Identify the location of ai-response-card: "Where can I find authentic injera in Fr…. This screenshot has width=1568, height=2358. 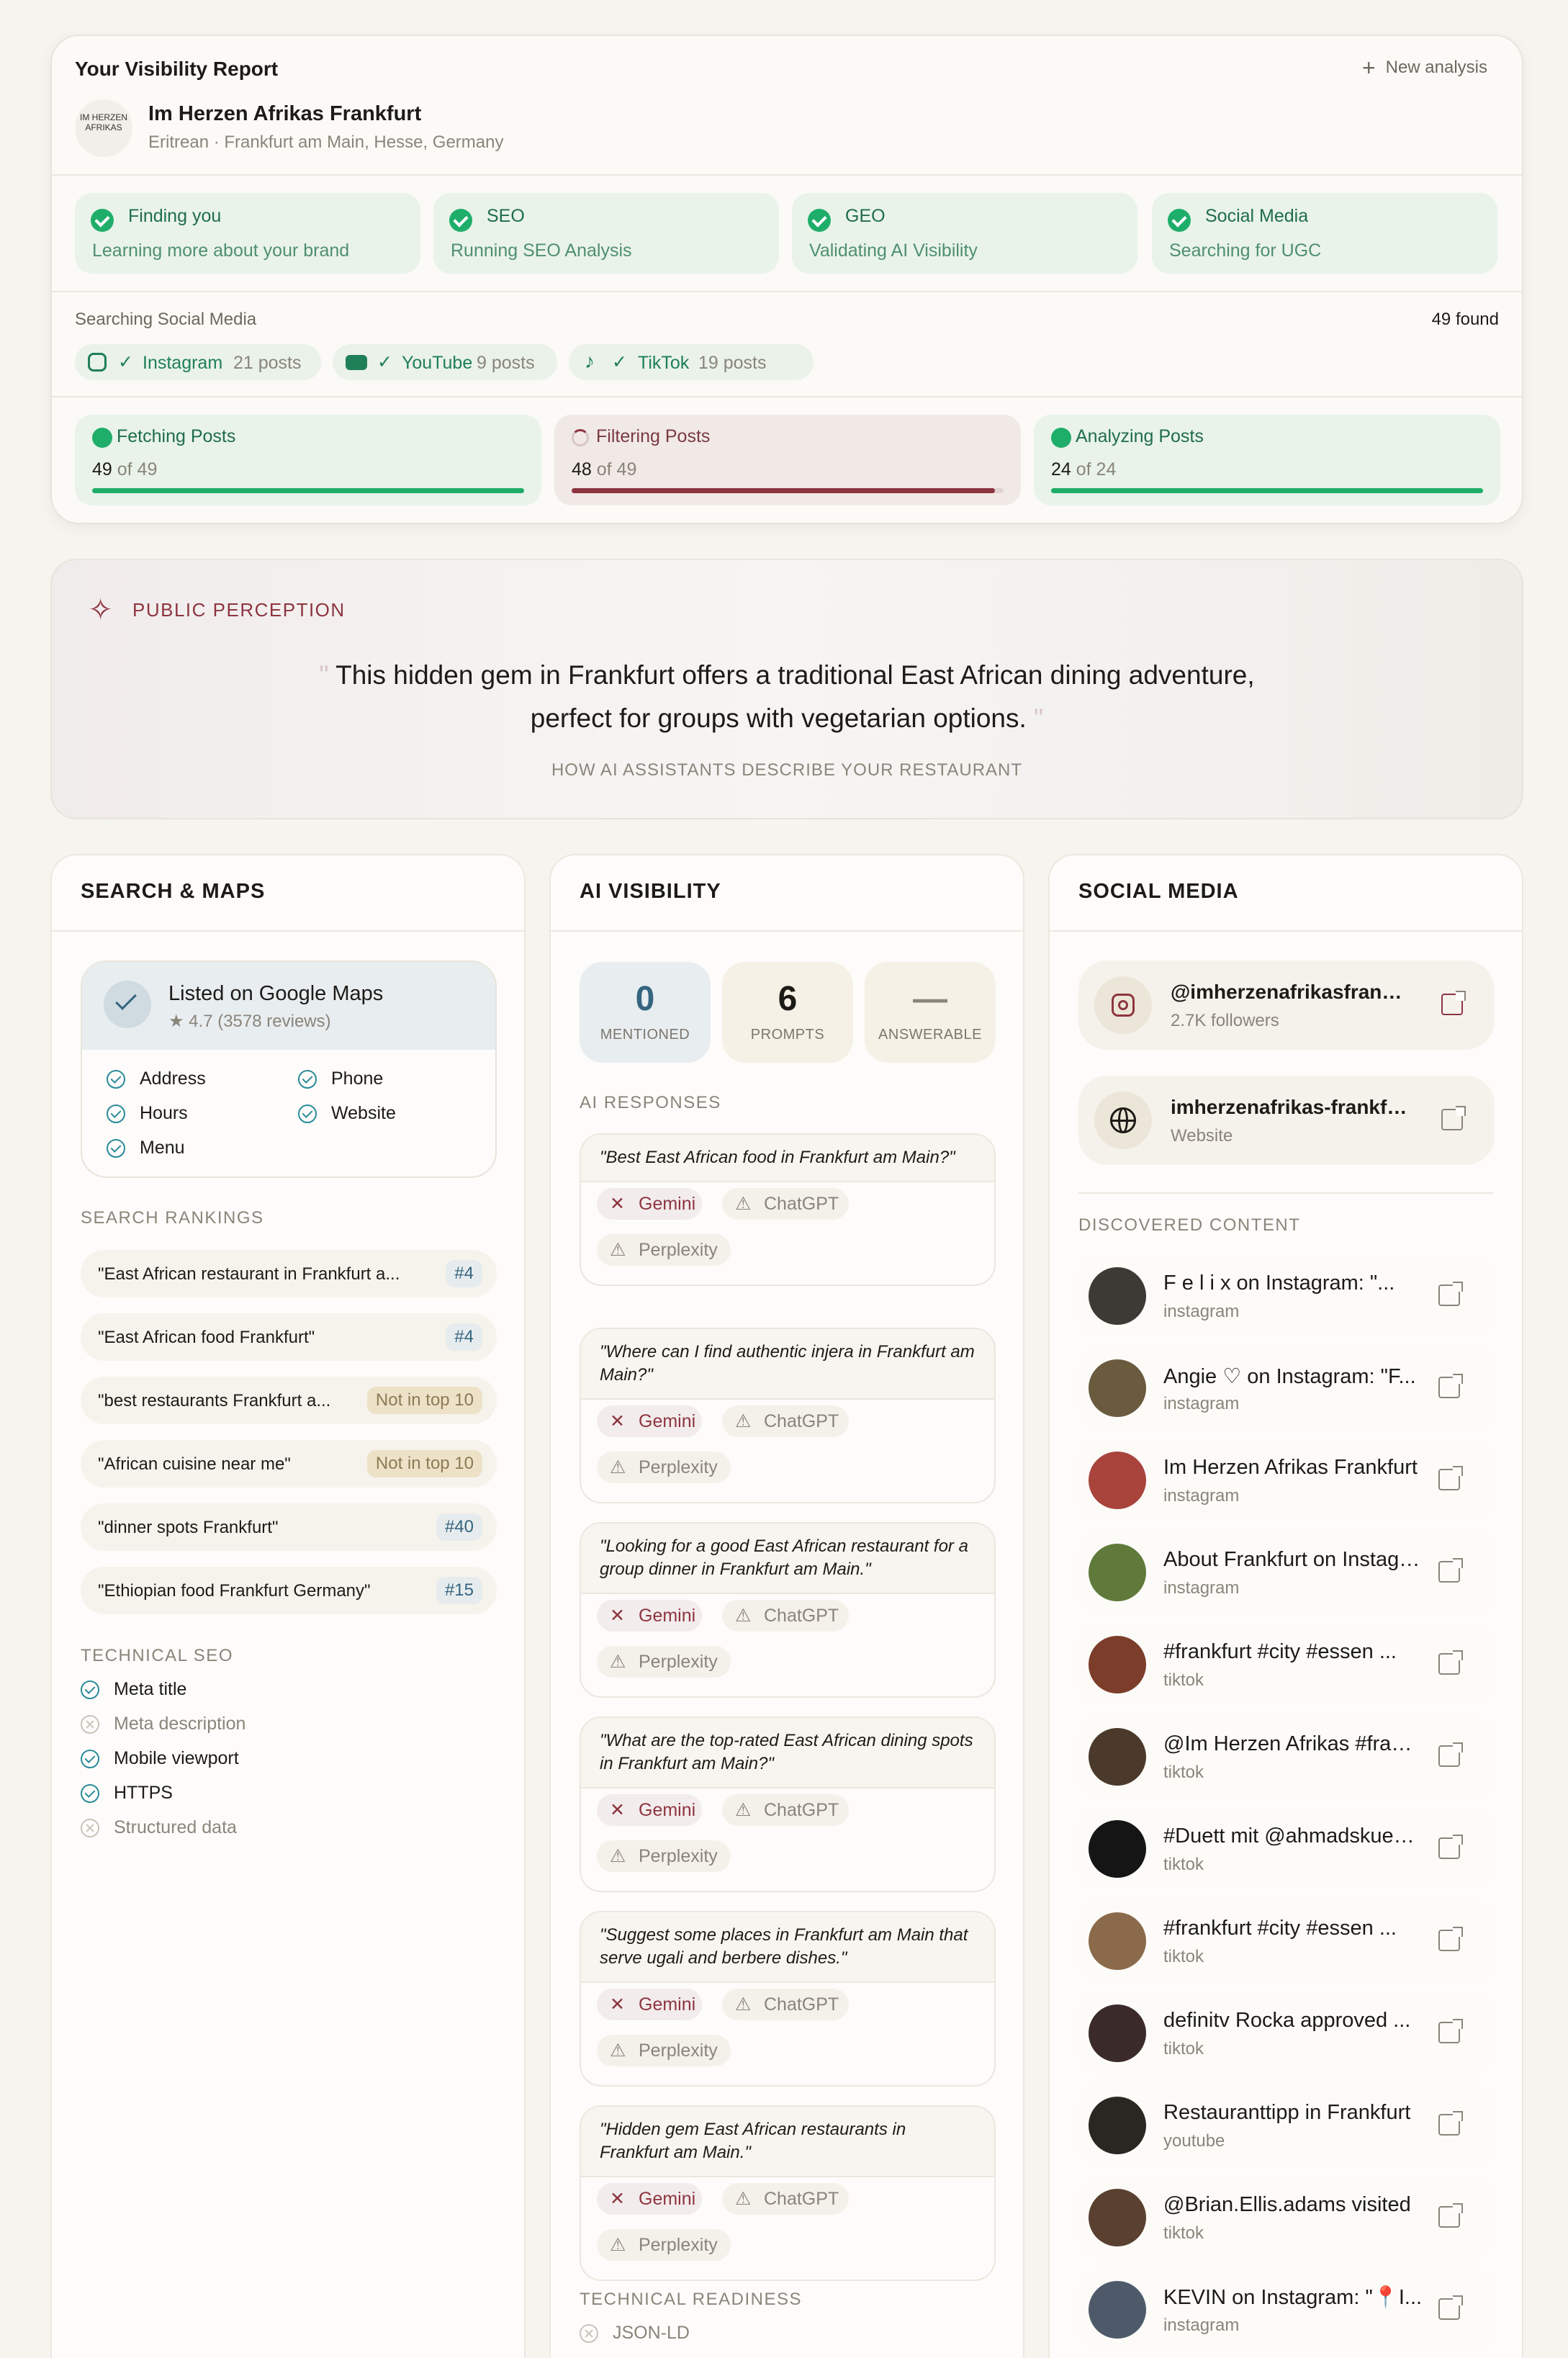
(788, 1415).